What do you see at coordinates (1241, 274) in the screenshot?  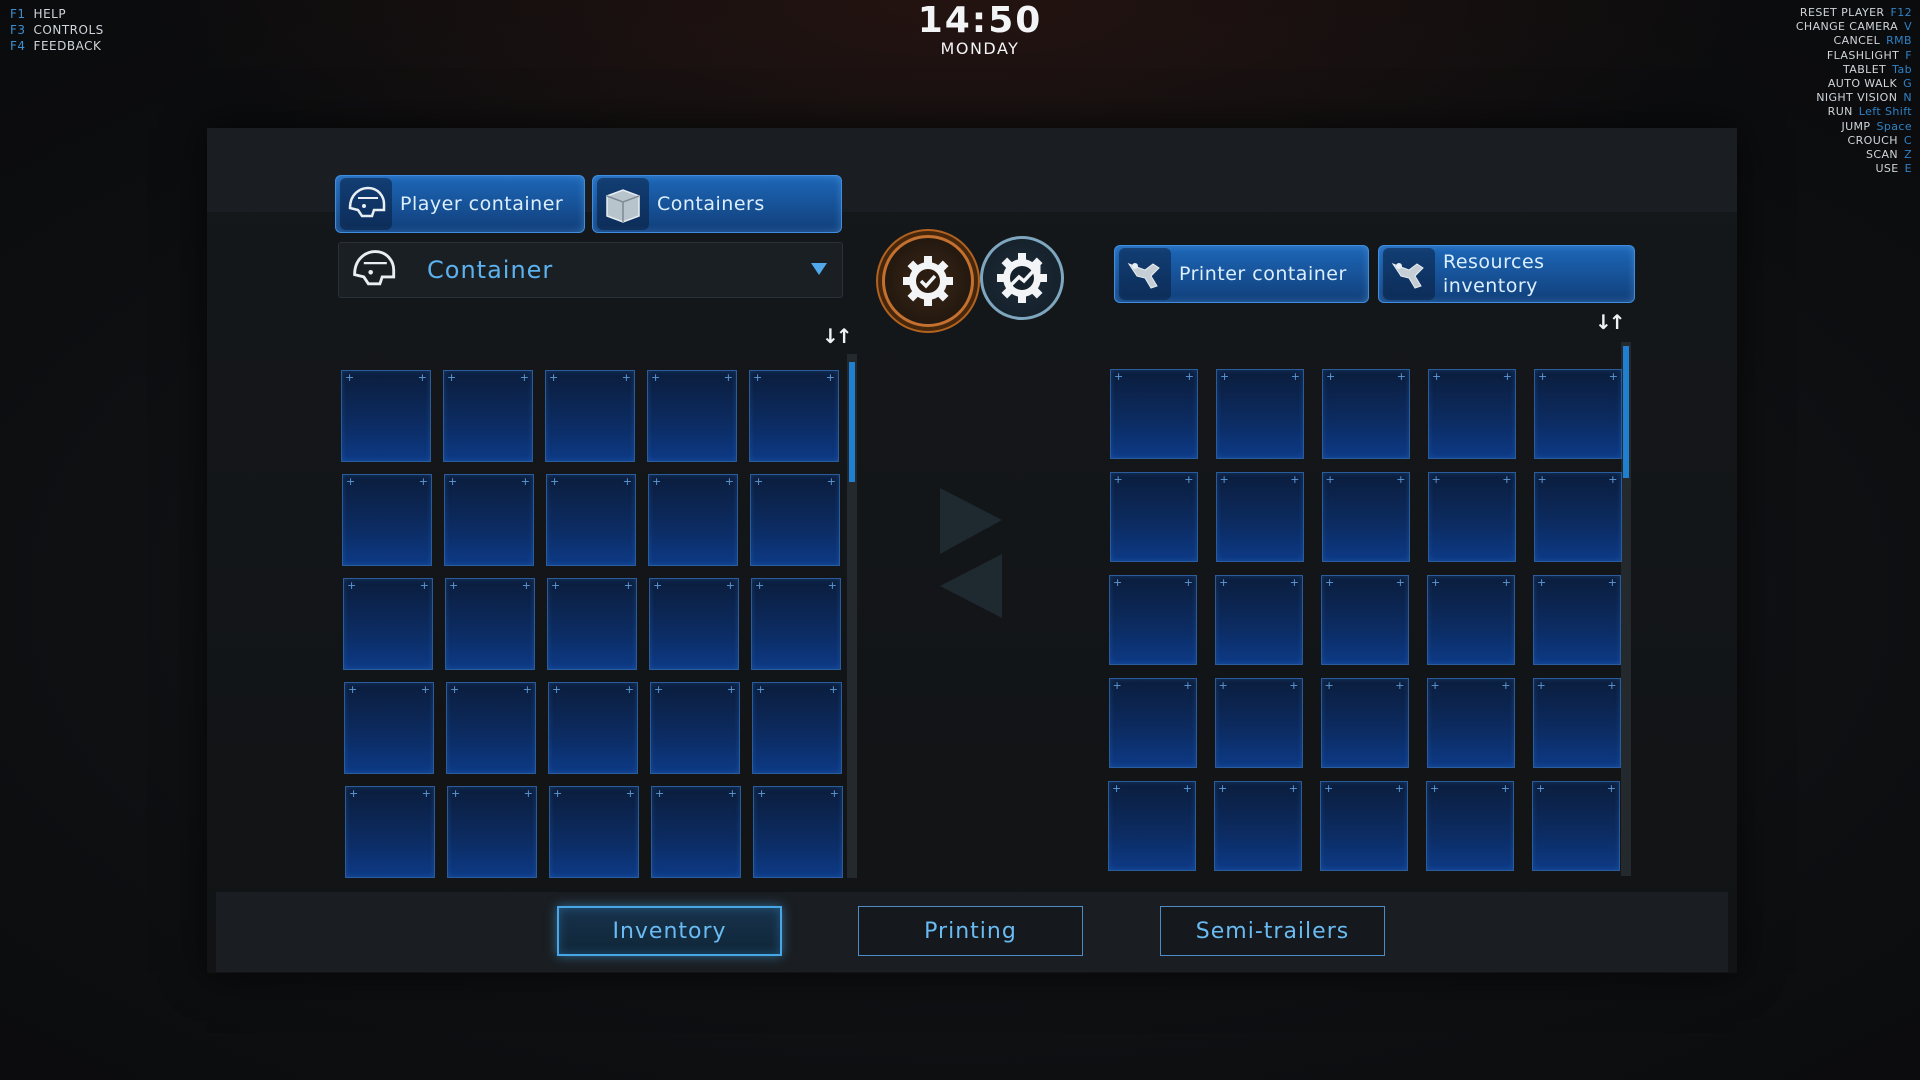 I see `tab-printer-container: Printer container` at bounding box center [1241, 274].